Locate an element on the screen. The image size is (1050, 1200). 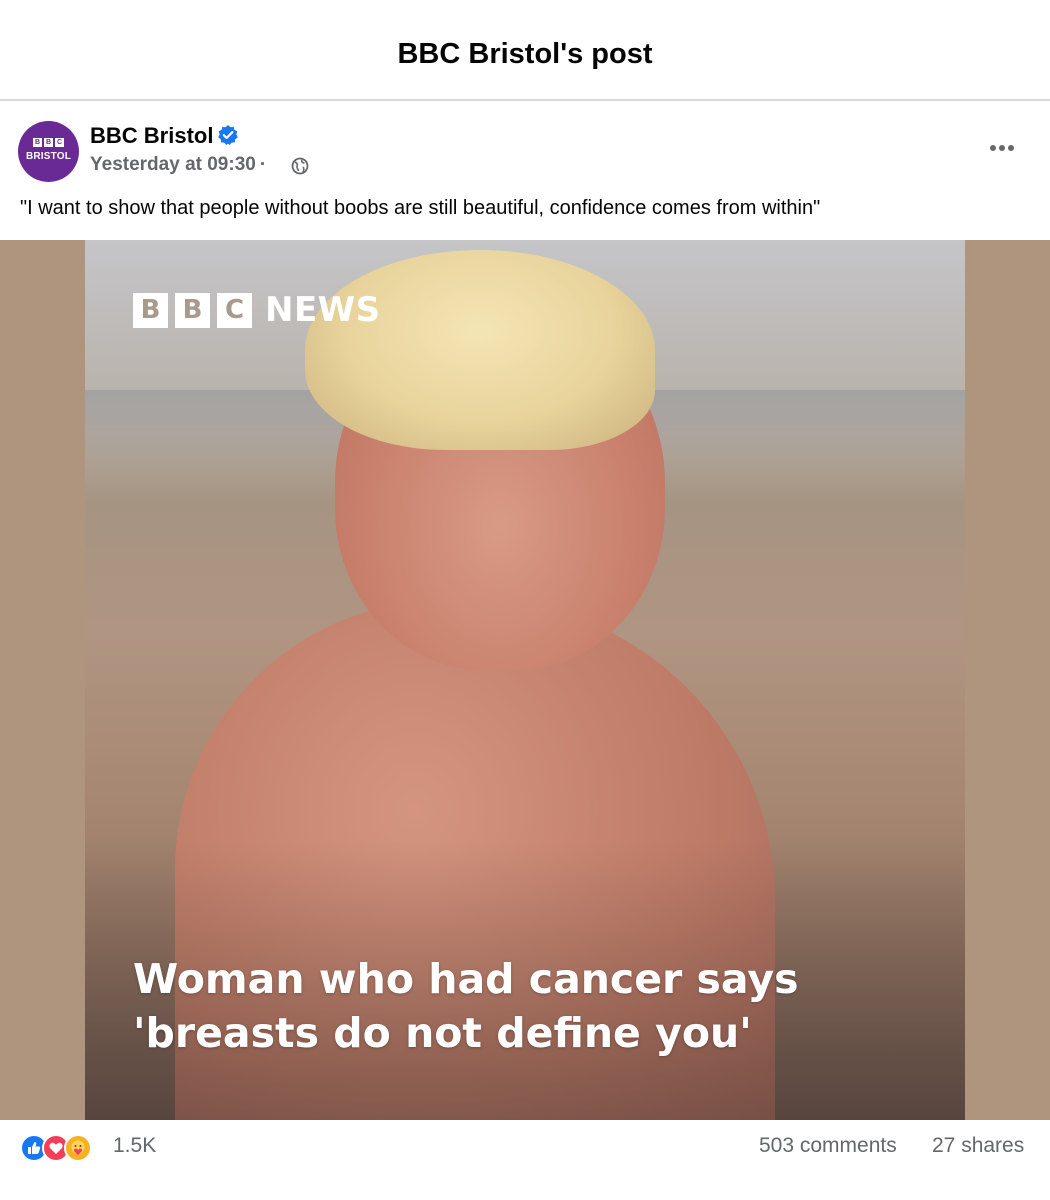
post-meta: Yesterday at 09:30 · is located at coordinates (180, 165).